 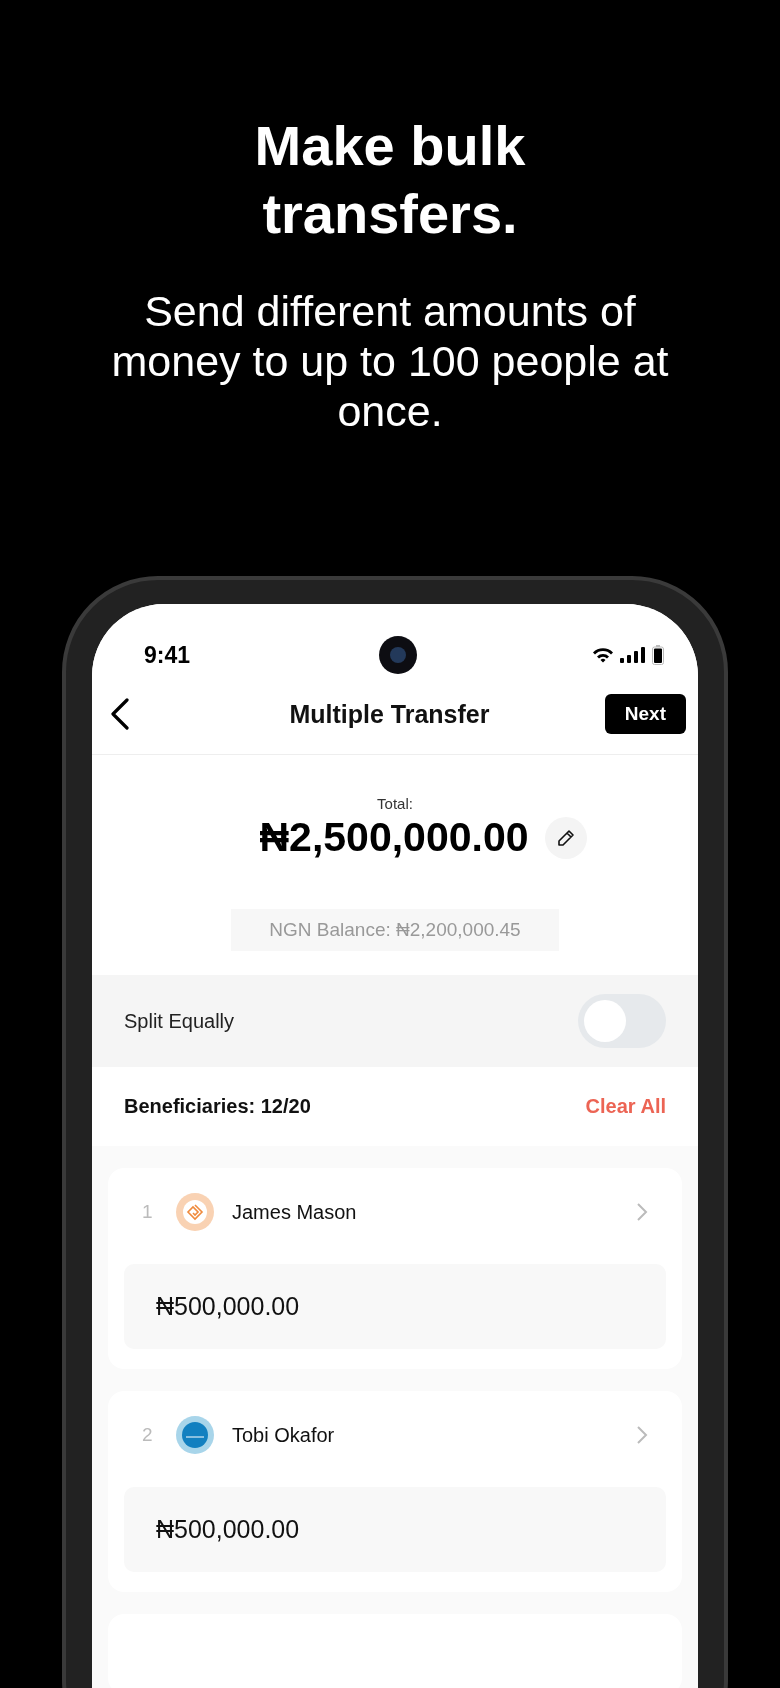 I want to click on status-time: 9:41, so click(x=167, y=655).